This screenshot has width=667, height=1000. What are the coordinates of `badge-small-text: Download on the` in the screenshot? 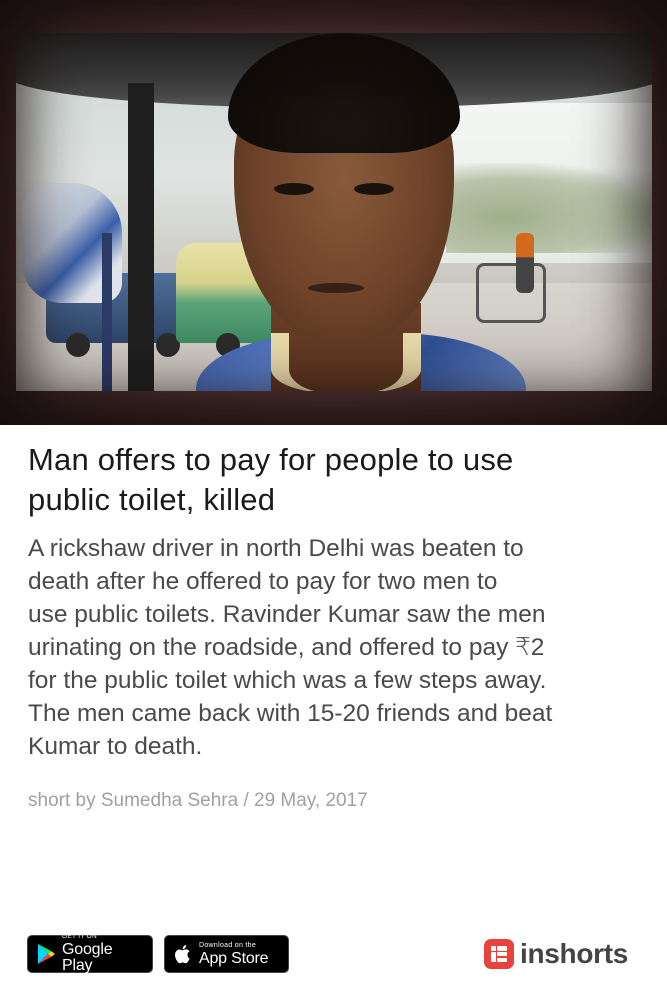 It's located at (228, 945).